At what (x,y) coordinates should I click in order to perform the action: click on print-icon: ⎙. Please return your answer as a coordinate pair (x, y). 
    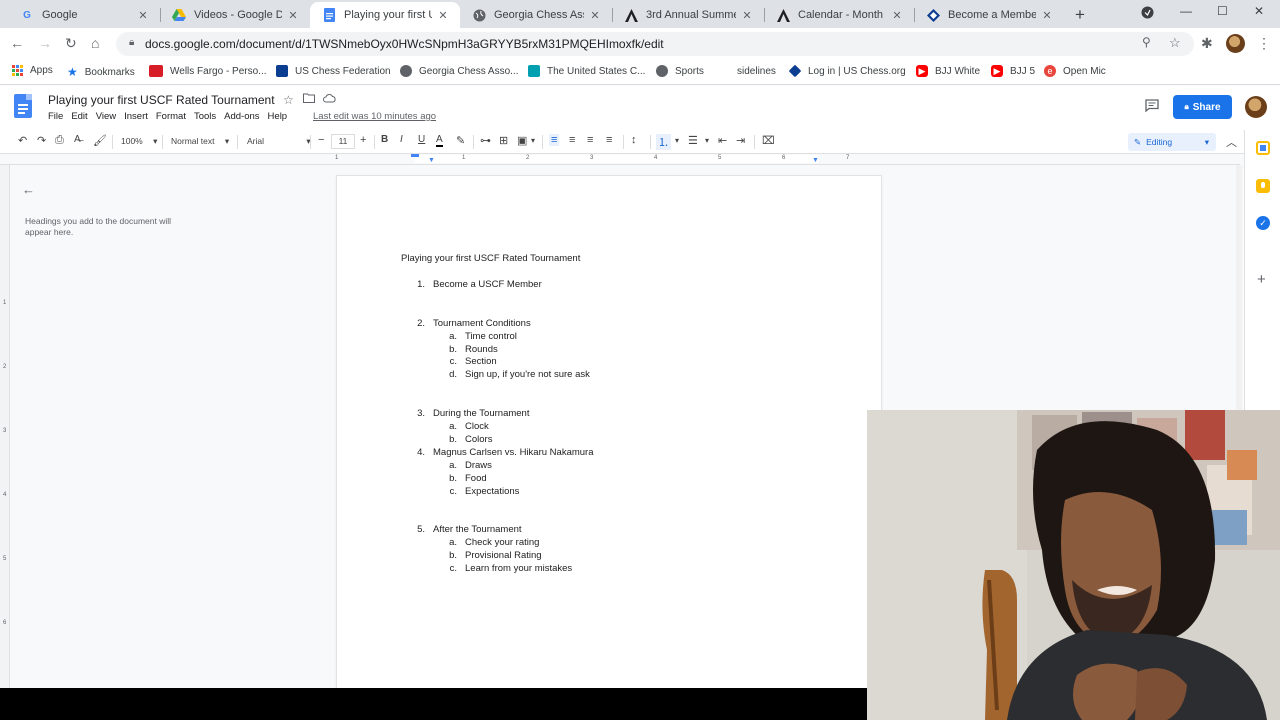
    Looking at the image, I should click on (59, 140).